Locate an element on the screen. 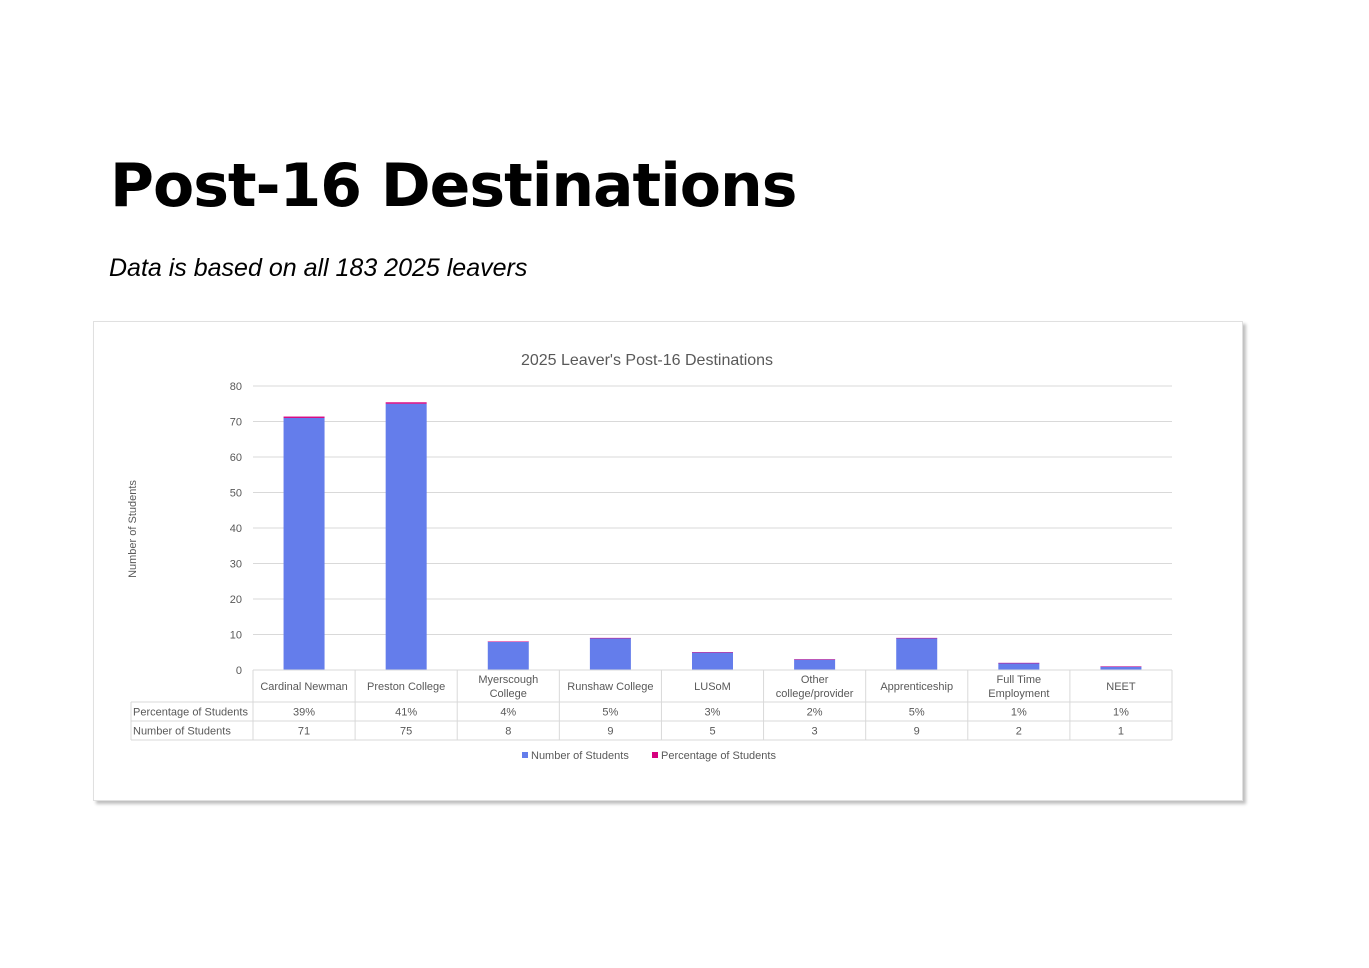 This screenshot has height=968, width=1369. y-tick-label: 60 is located at coordinates (236, 458).